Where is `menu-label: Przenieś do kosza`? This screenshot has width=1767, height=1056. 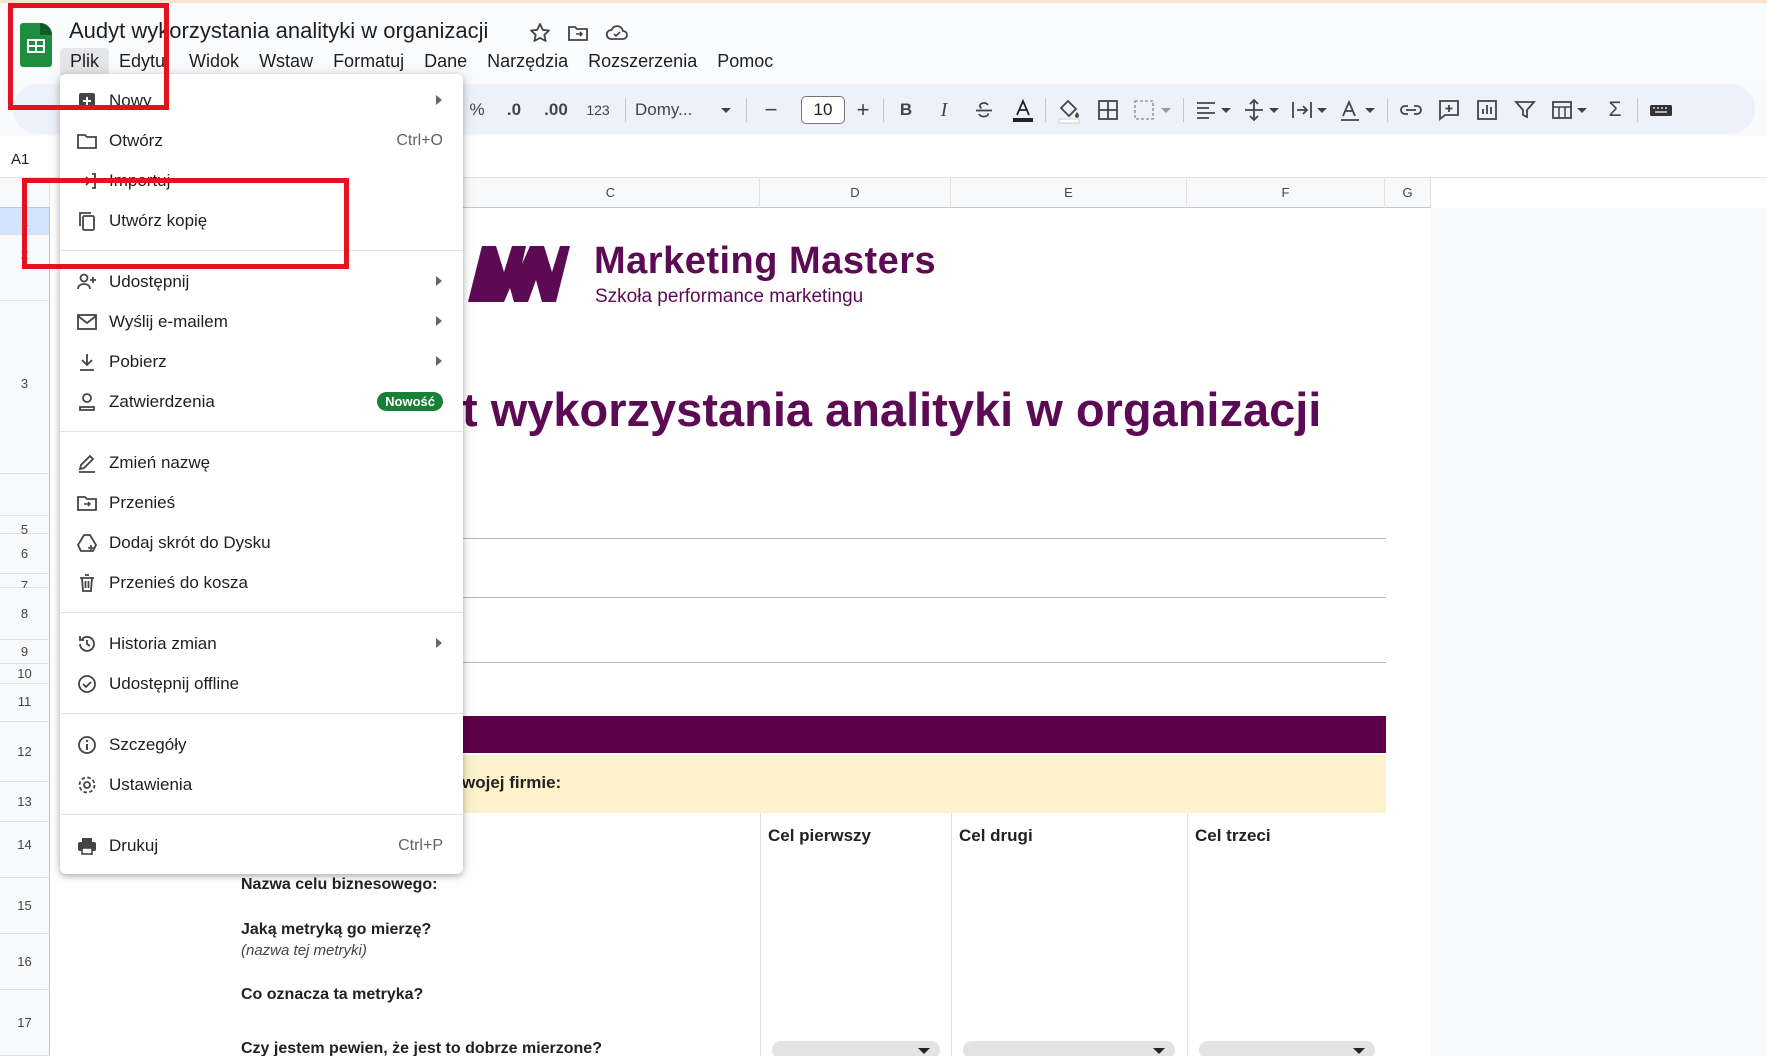 menu-label: Przenieś do kosza is located at coordinates (178, 582).